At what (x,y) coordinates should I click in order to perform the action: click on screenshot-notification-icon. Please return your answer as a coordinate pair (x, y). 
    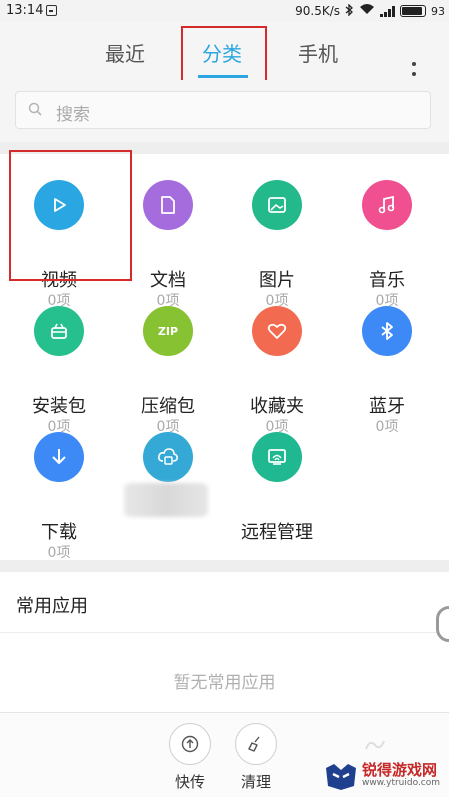
    Looking at the image, I should click on (51, 10).